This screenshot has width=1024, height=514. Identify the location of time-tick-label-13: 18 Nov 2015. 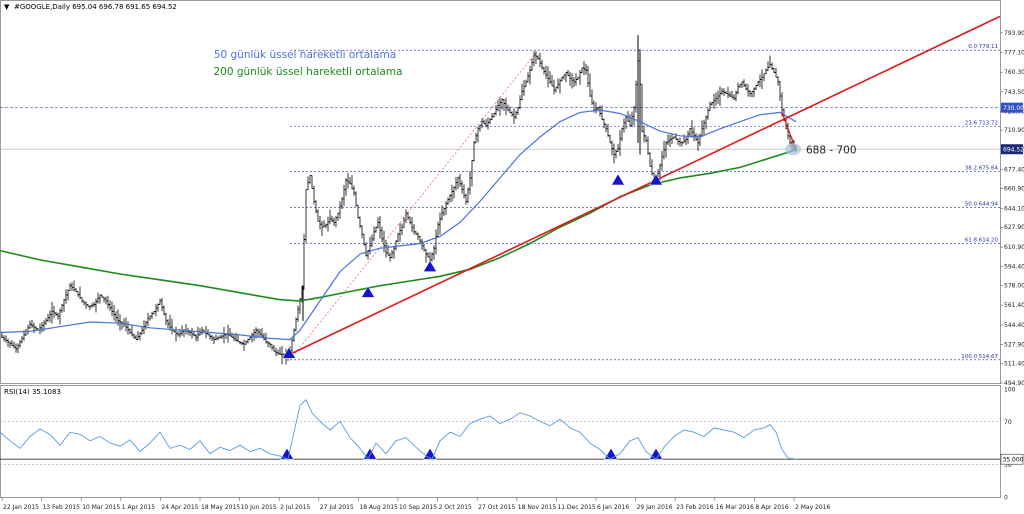
(537, 507).